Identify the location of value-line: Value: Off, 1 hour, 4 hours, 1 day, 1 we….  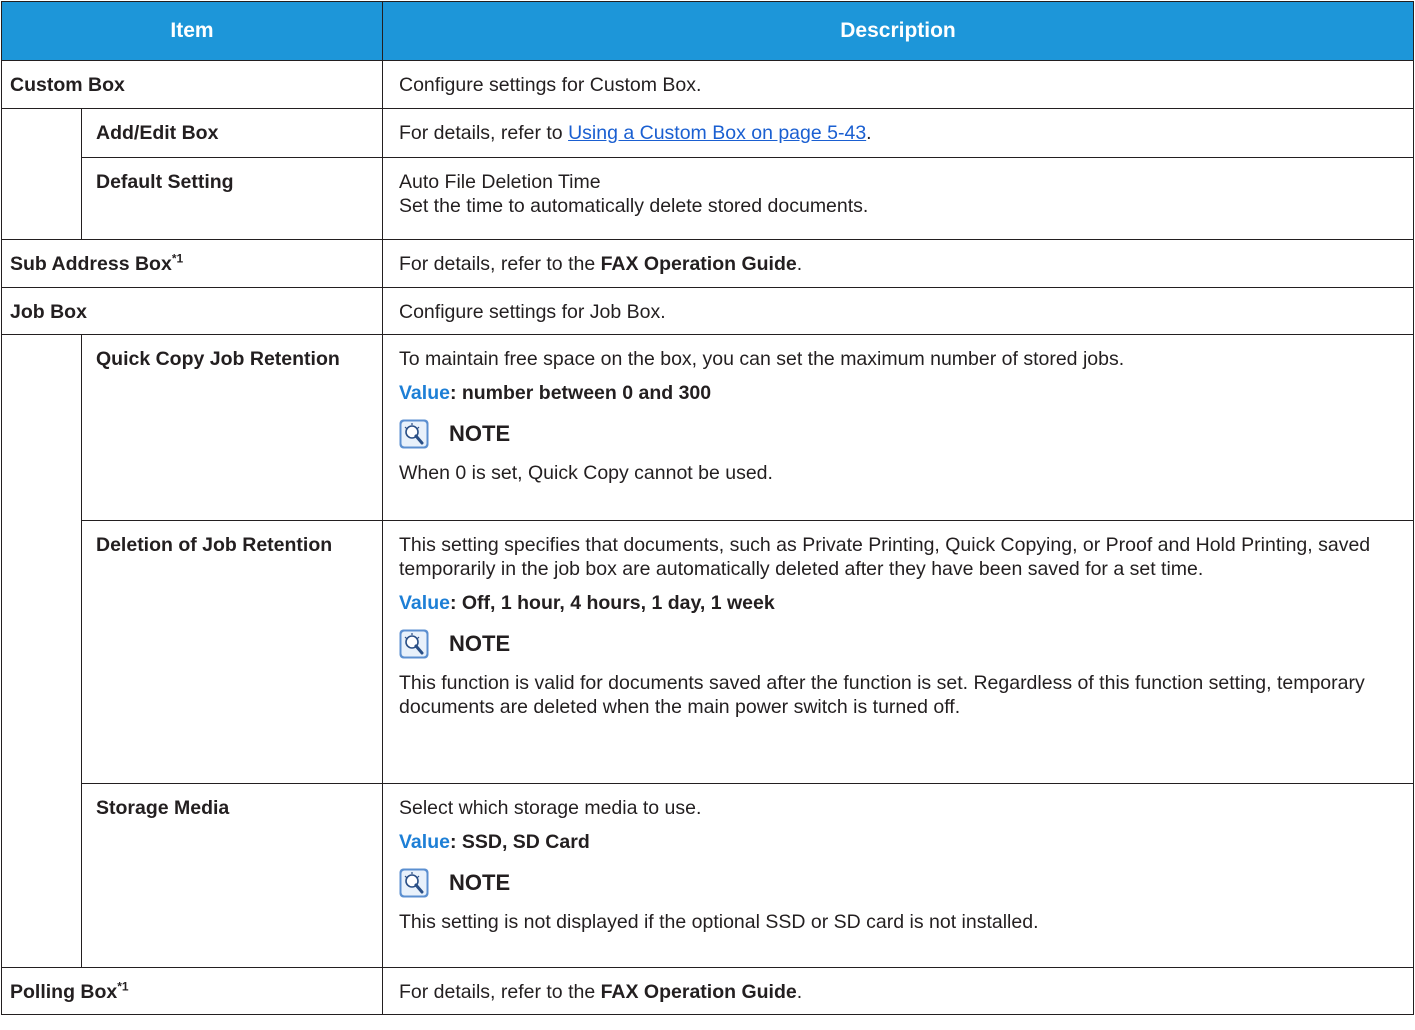
(587, 603).